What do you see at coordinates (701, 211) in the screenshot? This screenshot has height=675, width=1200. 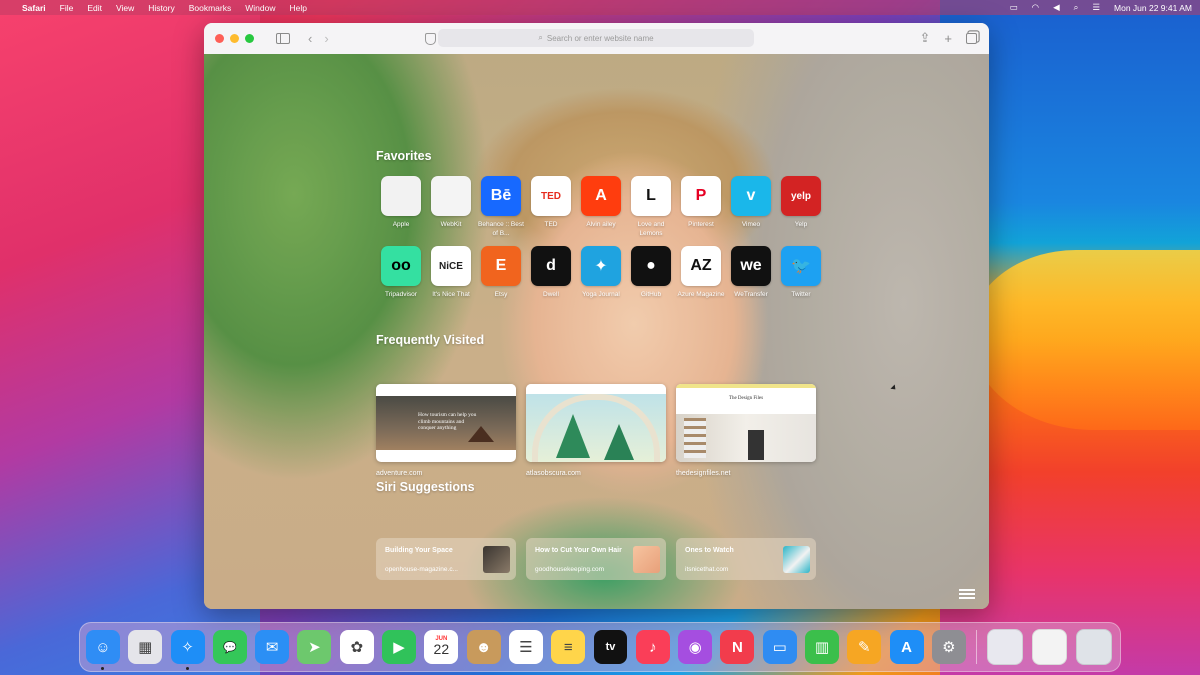 I see `favorite-item: P Pinterest` at bounding box center [701, 211].